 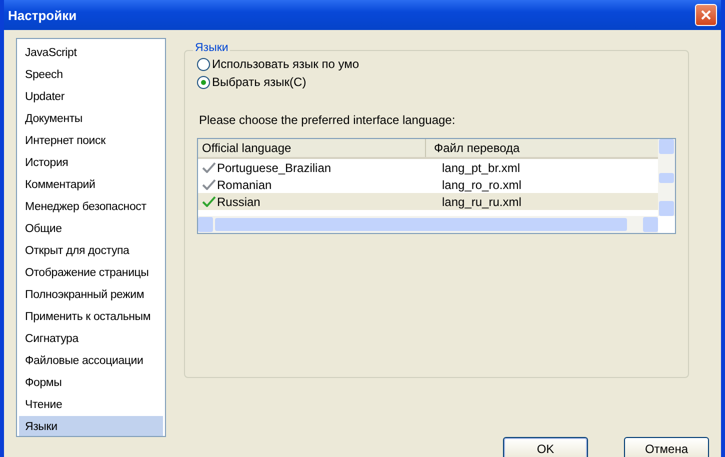 What do you see at coordinates (42, 15) in the screenshot?
I see `window-title: Настройки` at bounding box center [42, 15].